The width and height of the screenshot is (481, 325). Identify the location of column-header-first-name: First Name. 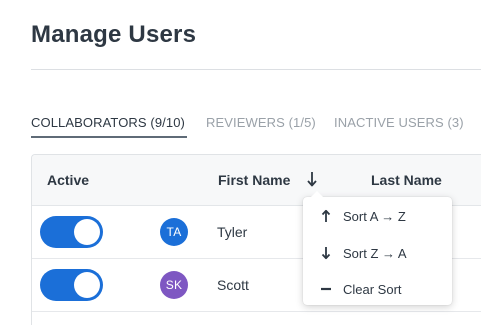
(254, 180).